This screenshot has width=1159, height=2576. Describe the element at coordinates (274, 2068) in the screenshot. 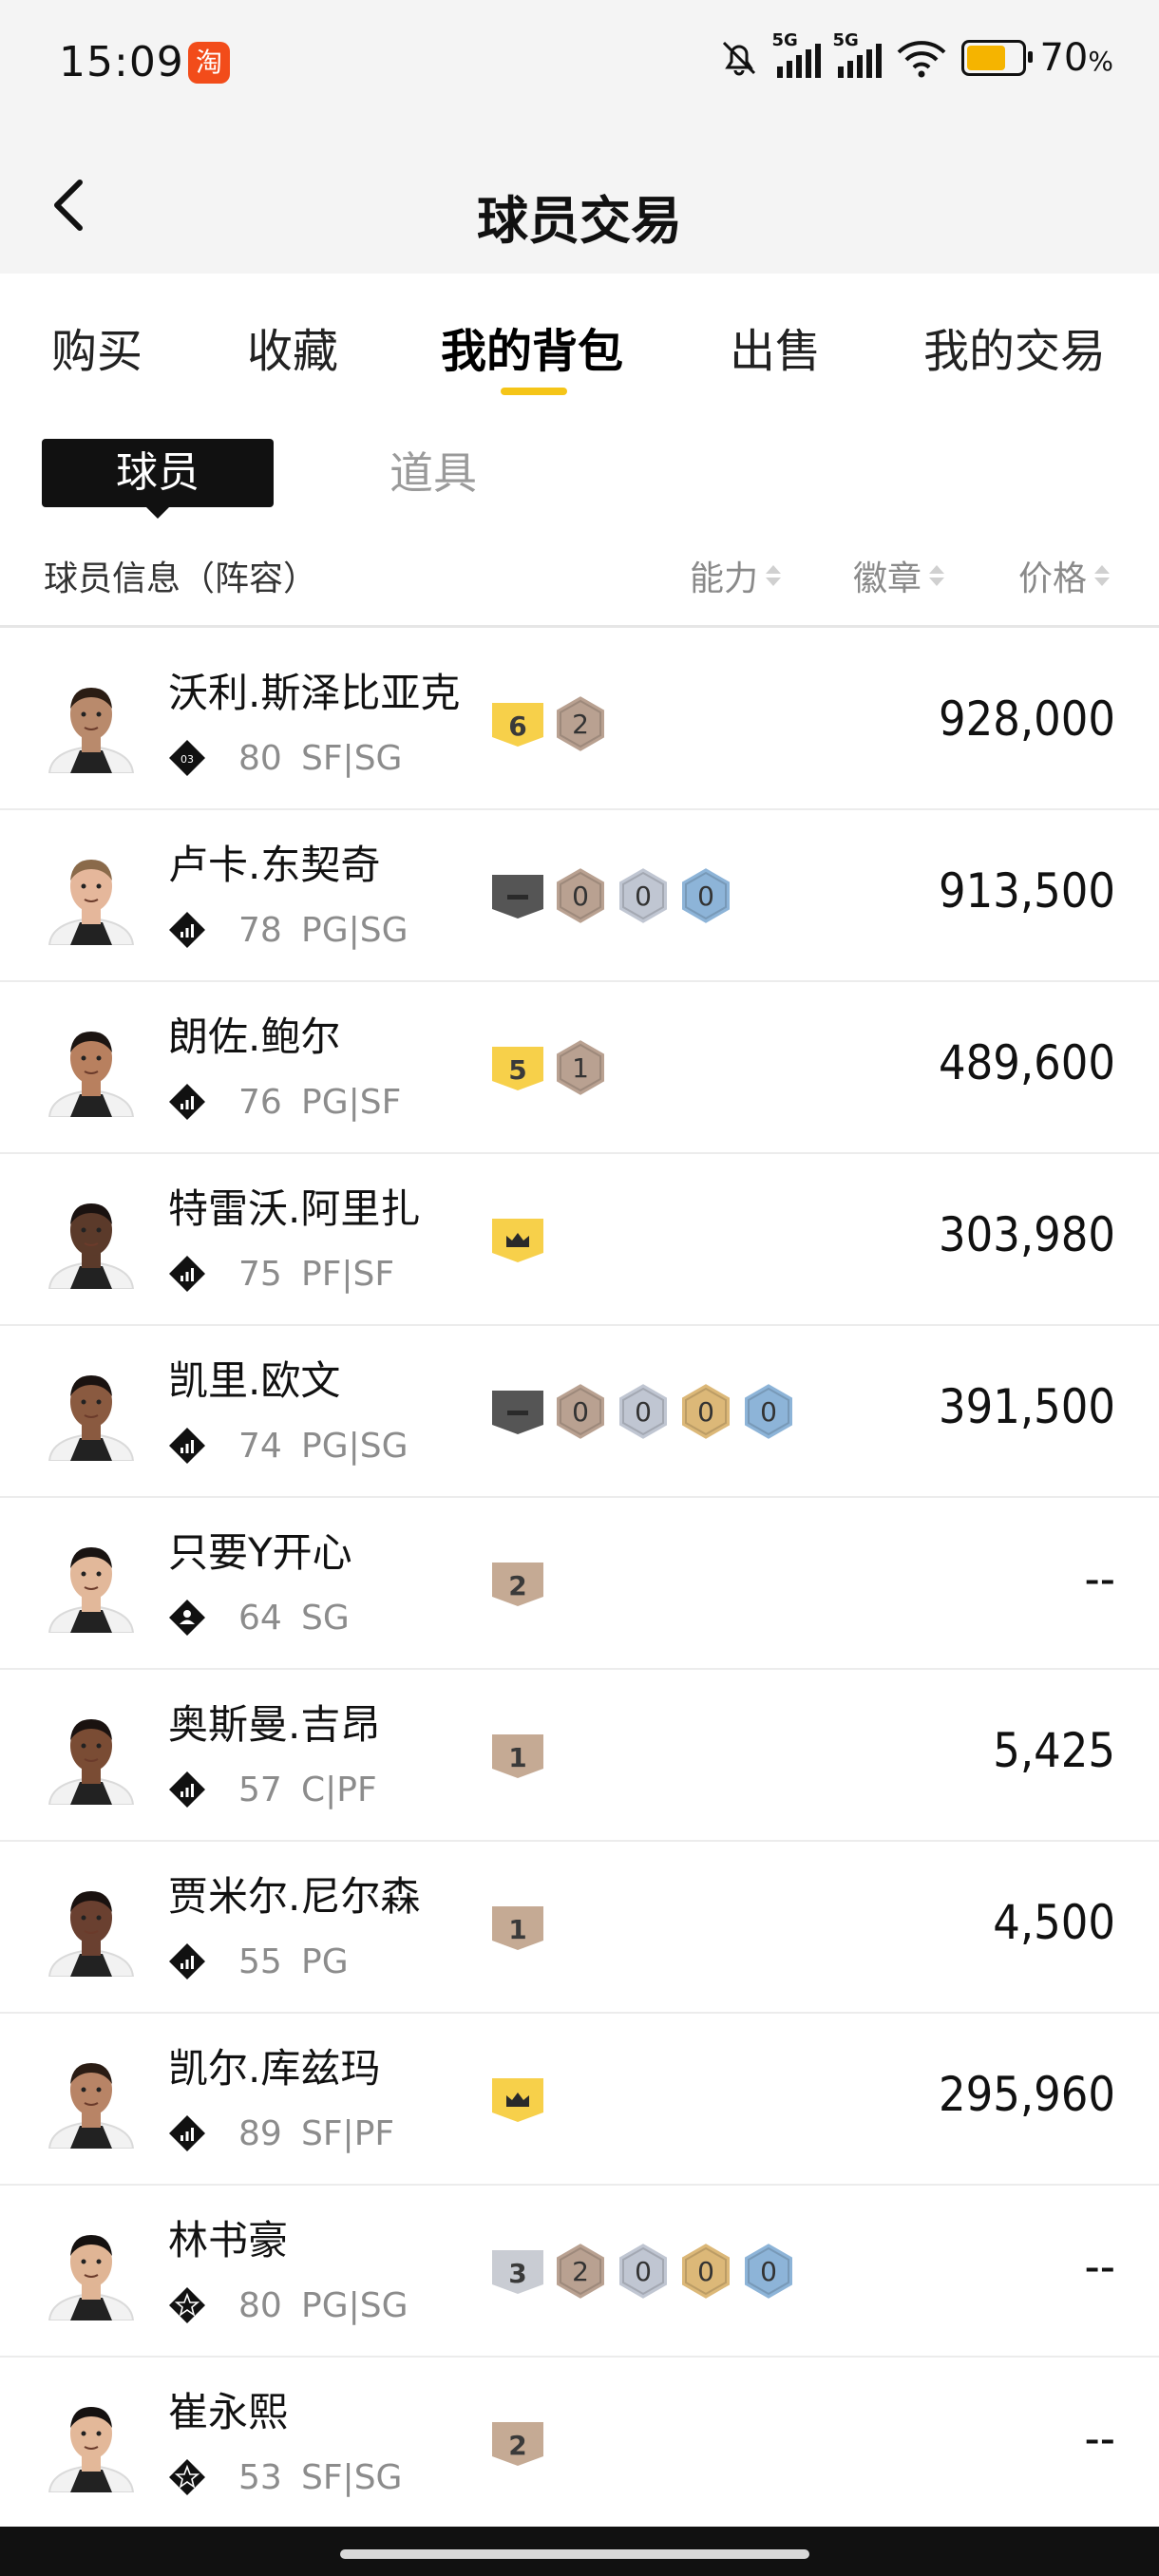

I see `player-name: 凯尔.库兹玛` at that location.